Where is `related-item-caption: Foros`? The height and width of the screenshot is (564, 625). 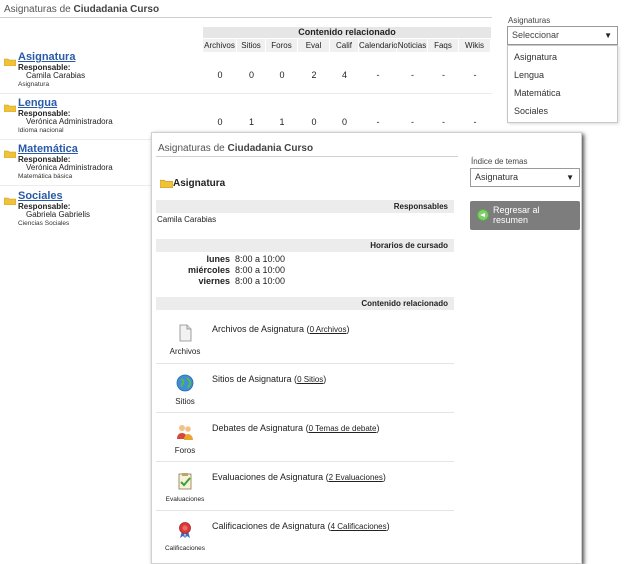 related-item-caption: Foros is located at coordinates (185, 450).